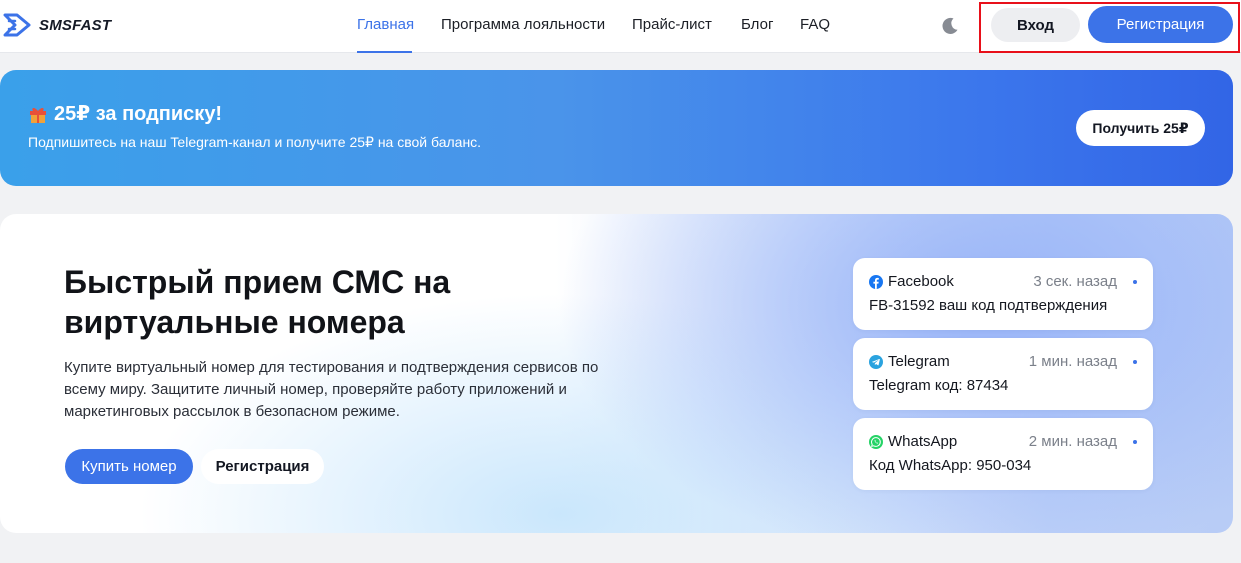 The height and width of the screenshot is (563, 1241). Describe the element at coordinates (262, 466) in the screenshot. I see `hero-register-button: Регистрация` at that location.